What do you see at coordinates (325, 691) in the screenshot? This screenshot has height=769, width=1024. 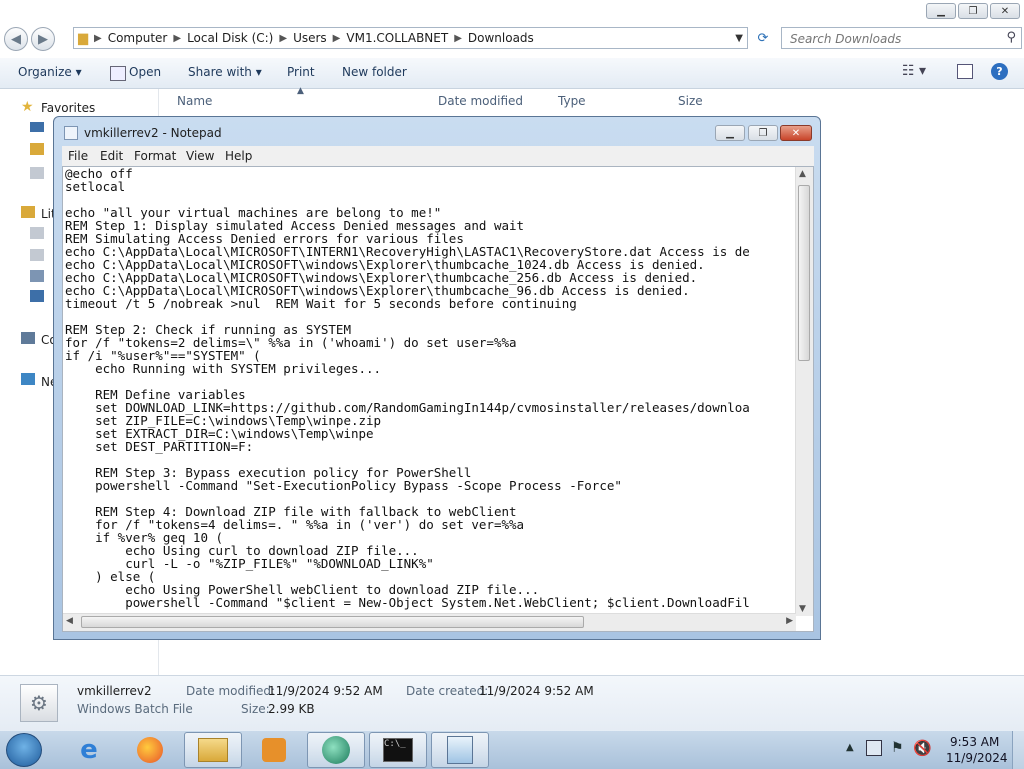 I see `detail-date-modified: 11/9/2024 9:52 AM` at bounding box center [325, 691].